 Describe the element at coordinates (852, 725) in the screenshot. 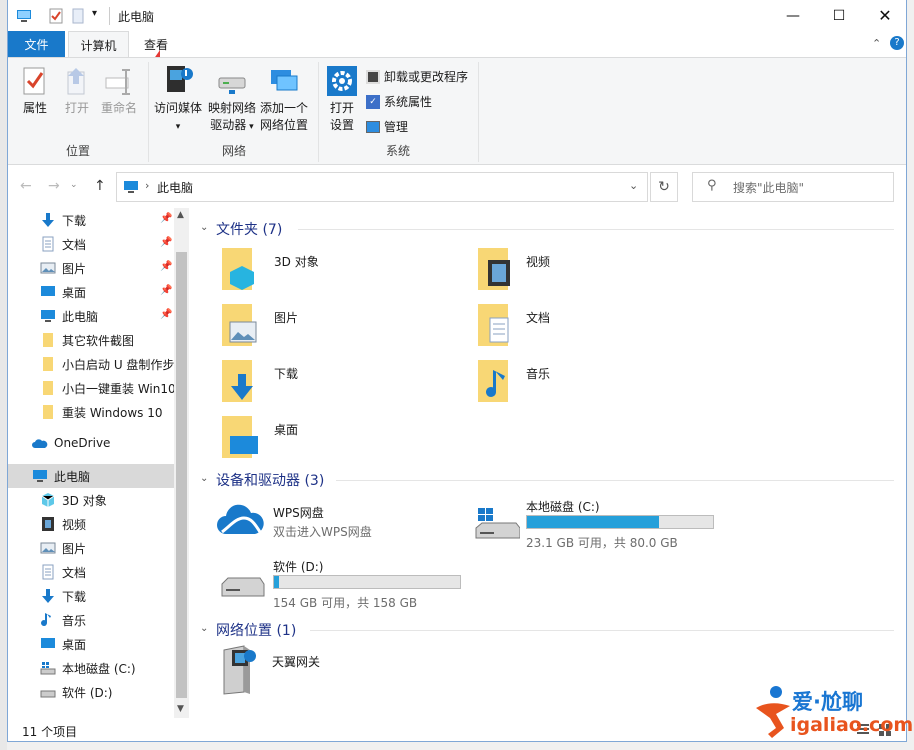

I see `watermark-url: igaliao.com` at that location.